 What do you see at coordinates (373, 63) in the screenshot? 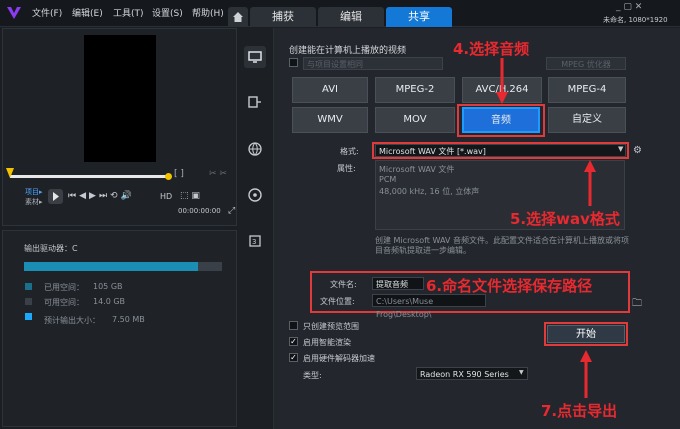
I see `profile-dropdown: 与项目设置相同` at bounding box center [373, 63].